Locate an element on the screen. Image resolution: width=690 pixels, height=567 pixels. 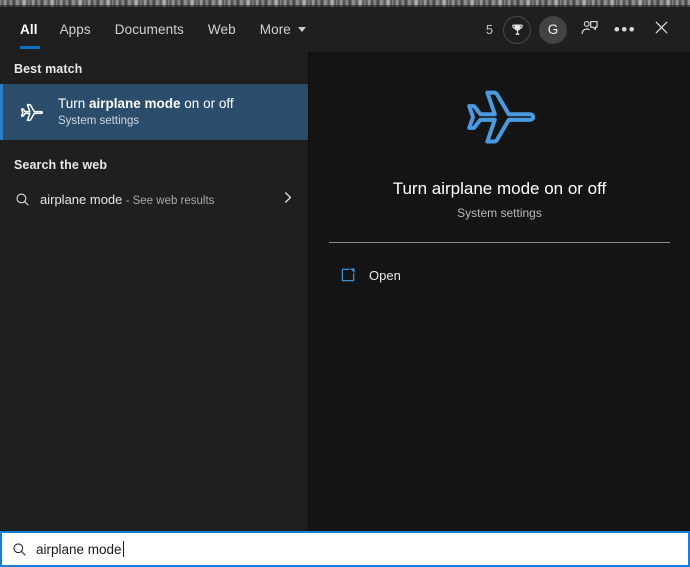
result-title: Turn airplane mode on or off is located at coordinates (146, 103).